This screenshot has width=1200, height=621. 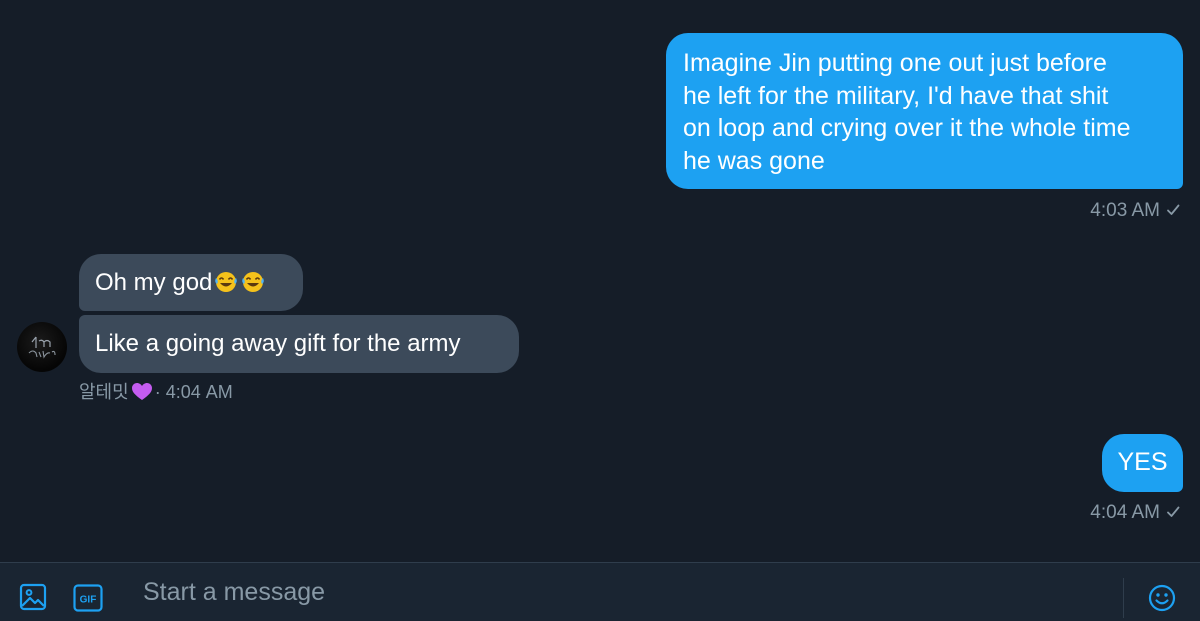 I want to click on profile-avatar, so click(x=42, y=347).